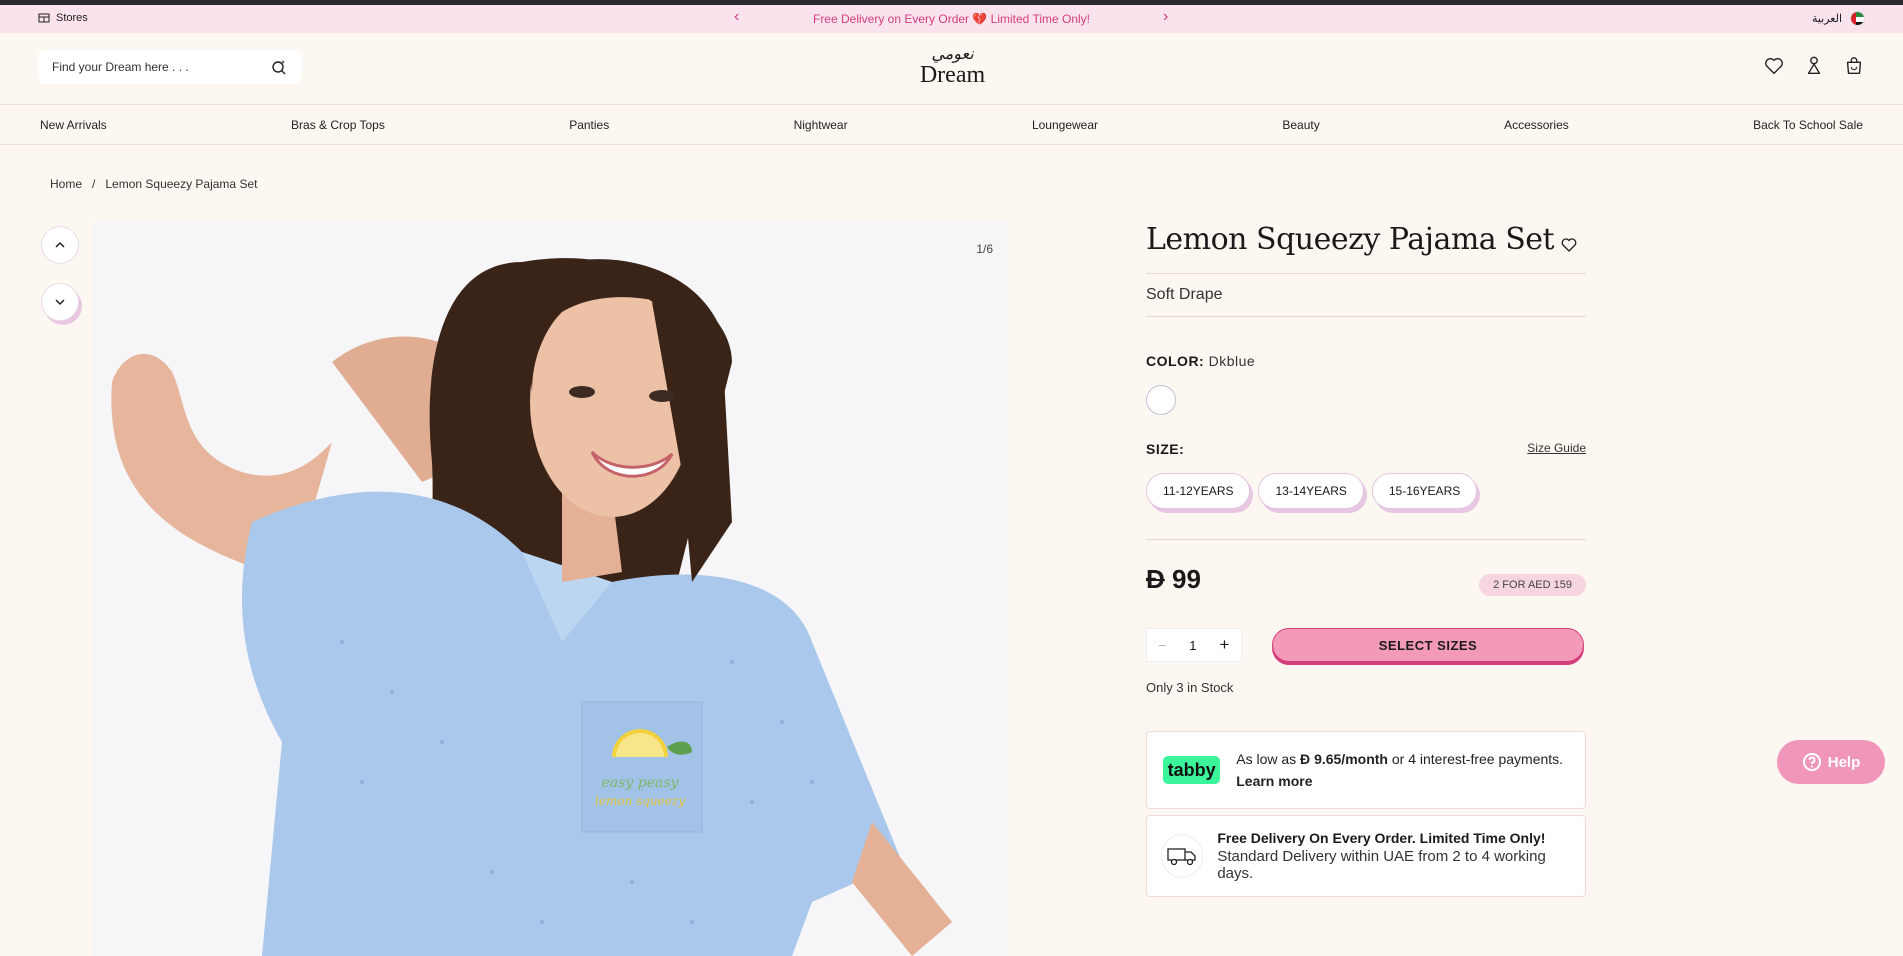 The image size is (1903, 956). Describe the element at coordinates (181, 184) in the screenshot. I see `breadcrumb-current: Lemon Squeezy Pajama Set` at that location.